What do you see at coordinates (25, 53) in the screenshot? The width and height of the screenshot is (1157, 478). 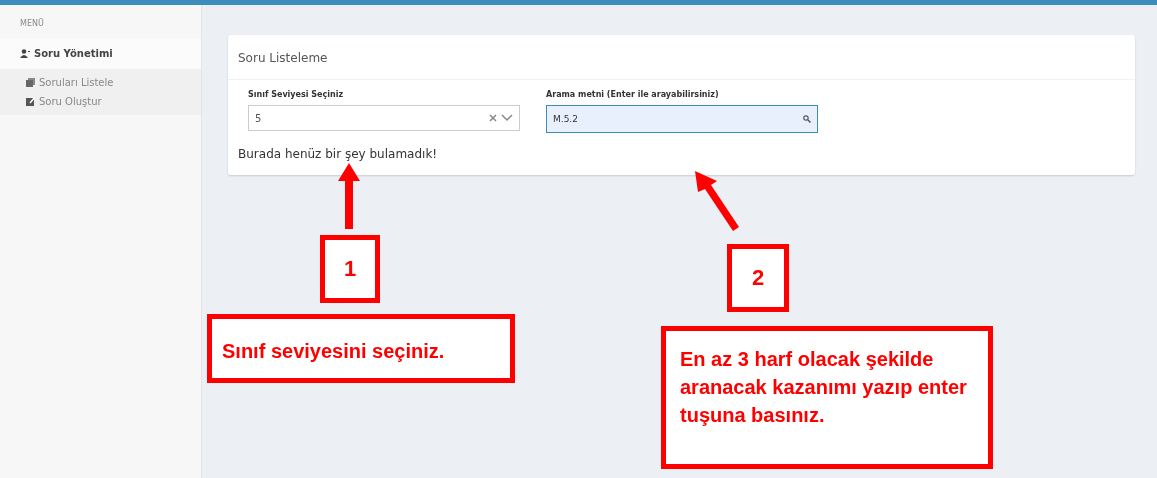 I see `user-icon` at bounding box center [25, 53].